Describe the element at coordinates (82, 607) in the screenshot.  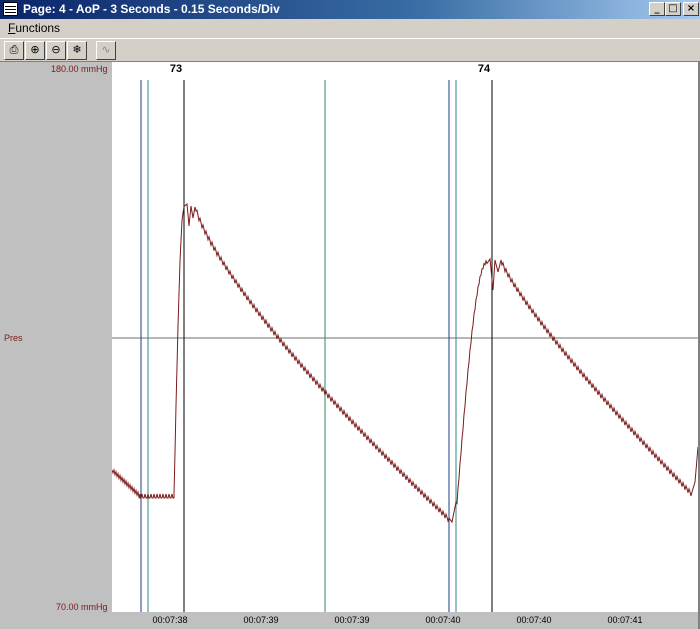
I see `y-min-label: 70.00 mmHg` at that location.